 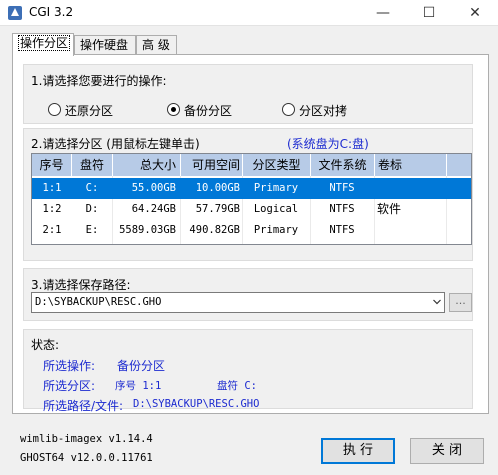 What do you see at coordinates (86, 439) in the screenshot?
I see `wimlib-version: wimlib-imagex v1.14.4` at bounding box center [86, 439].